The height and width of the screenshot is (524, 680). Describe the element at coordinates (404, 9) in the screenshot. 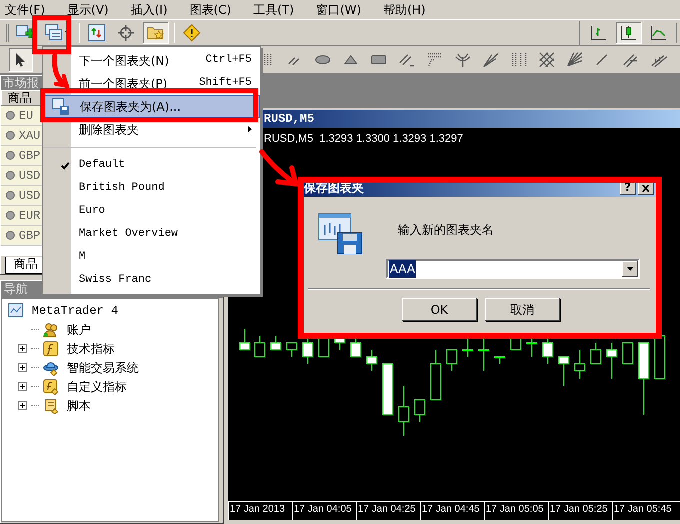

I see `menu-item: 帮助(H)` at that location.